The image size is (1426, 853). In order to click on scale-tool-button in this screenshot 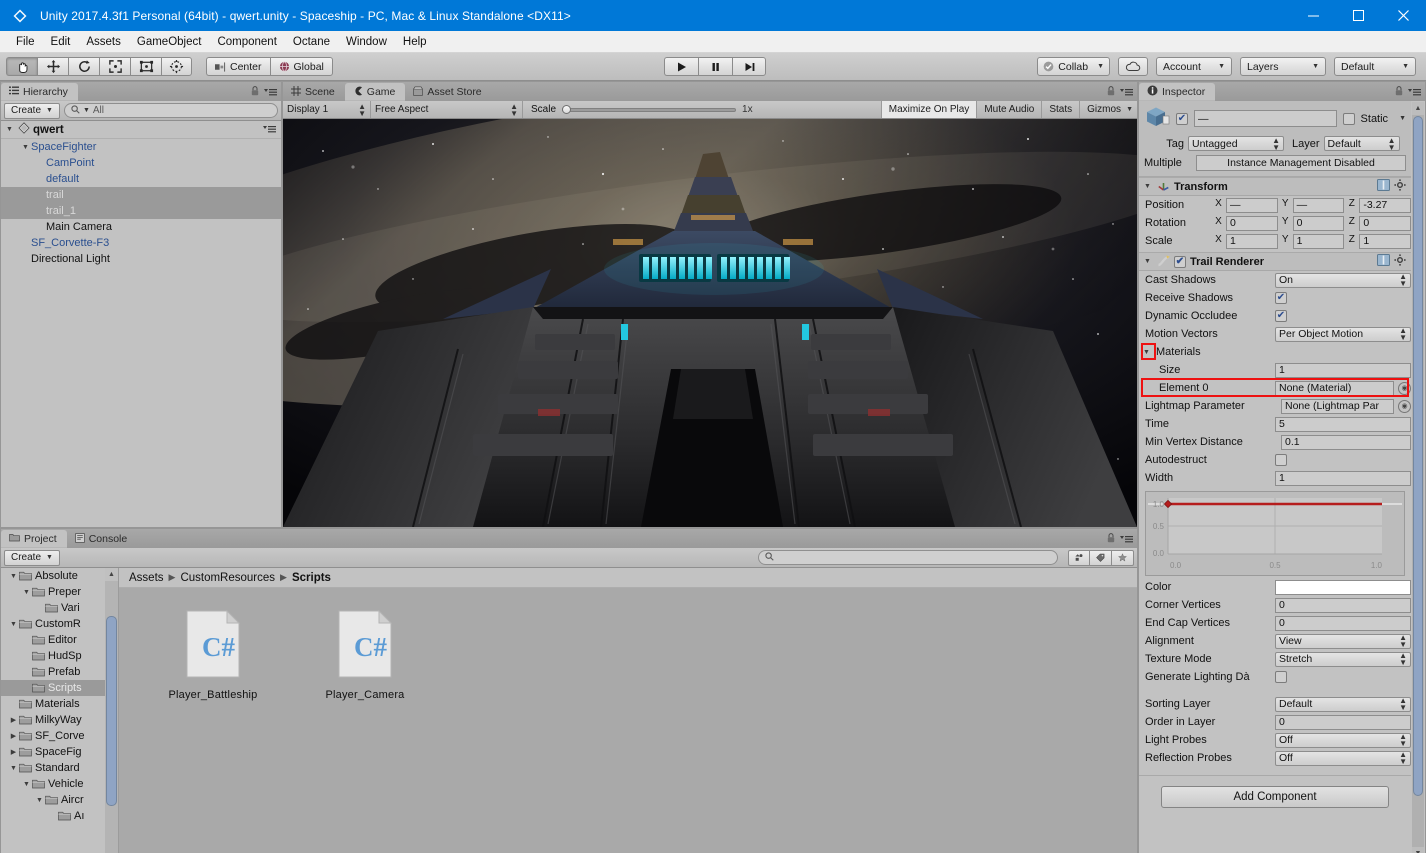, I will do `click(114, 66)`.